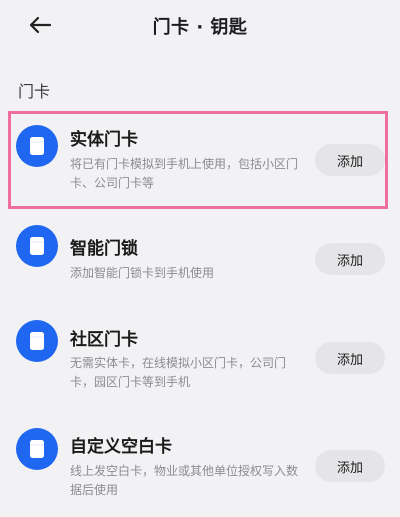 This screenshot has width=400, height=517. What do you see at coordinates (142, 273) in the screenshot?
I see `item-description: 添加智能门锁卡到手机使用` at bounding box center [142, 273].